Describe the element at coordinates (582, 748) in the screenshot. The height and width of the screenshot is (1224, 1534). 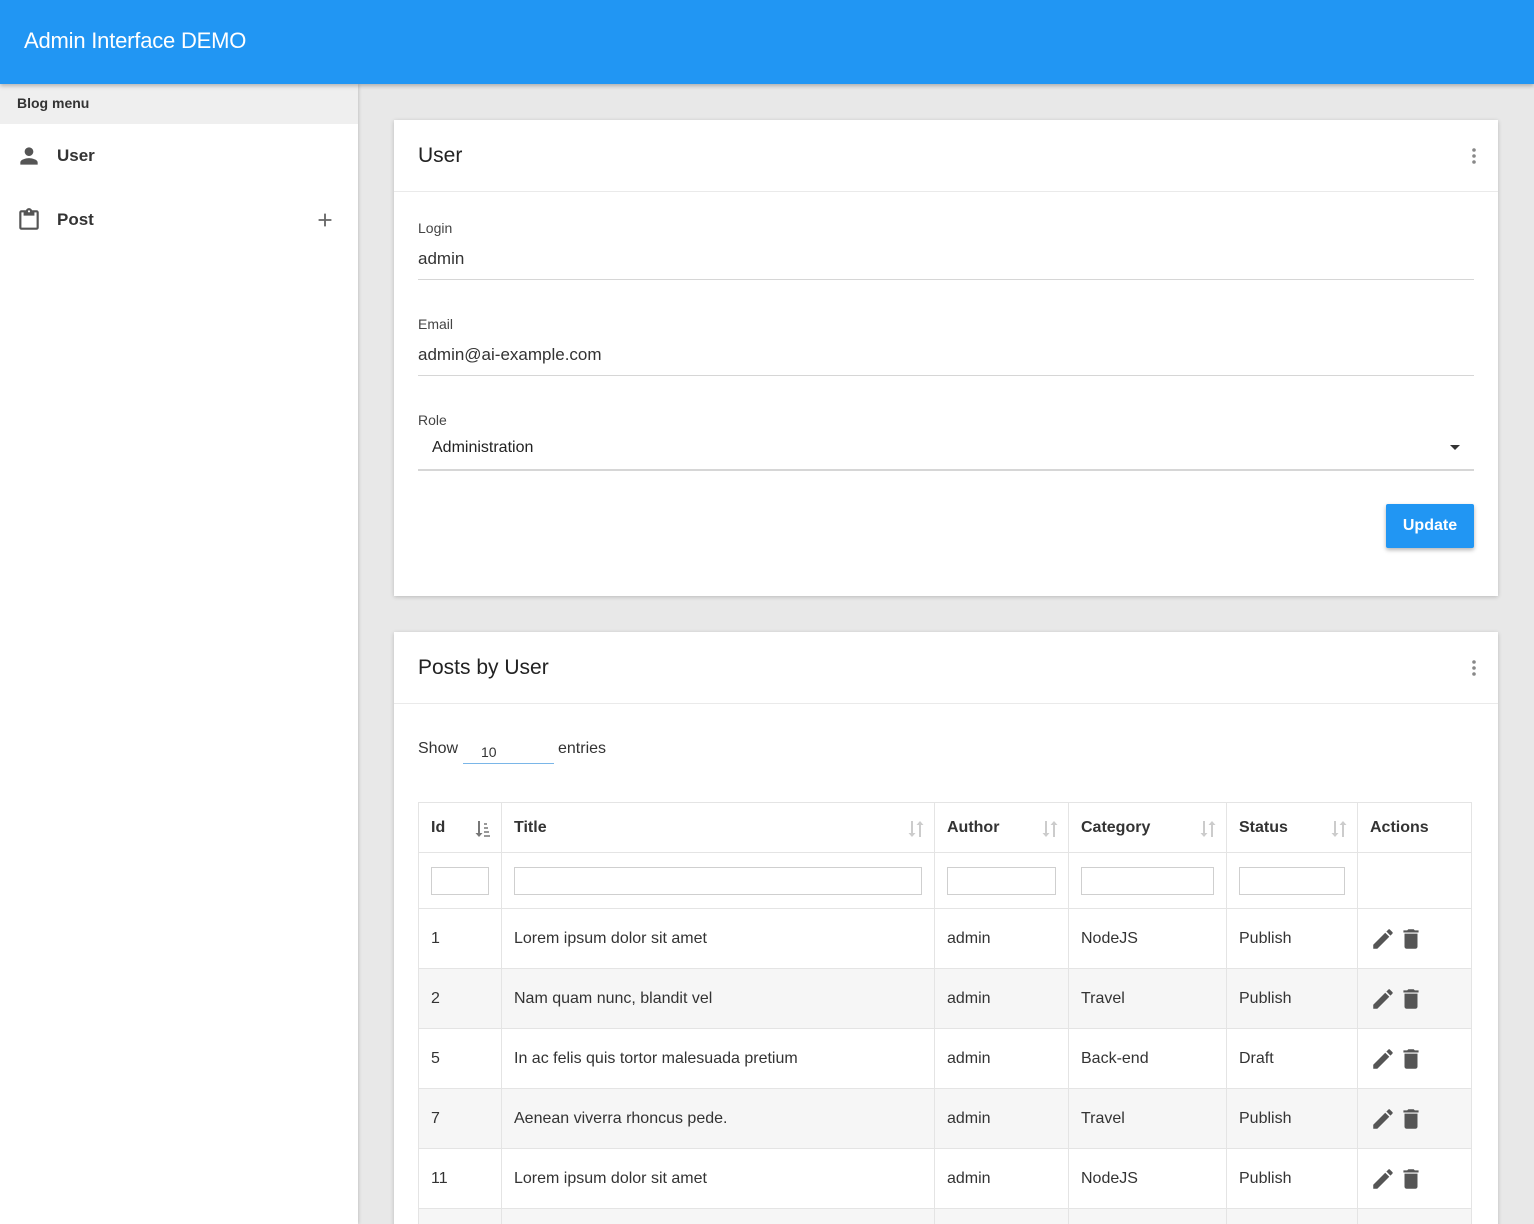
I see `entries-label: entries` at that location.